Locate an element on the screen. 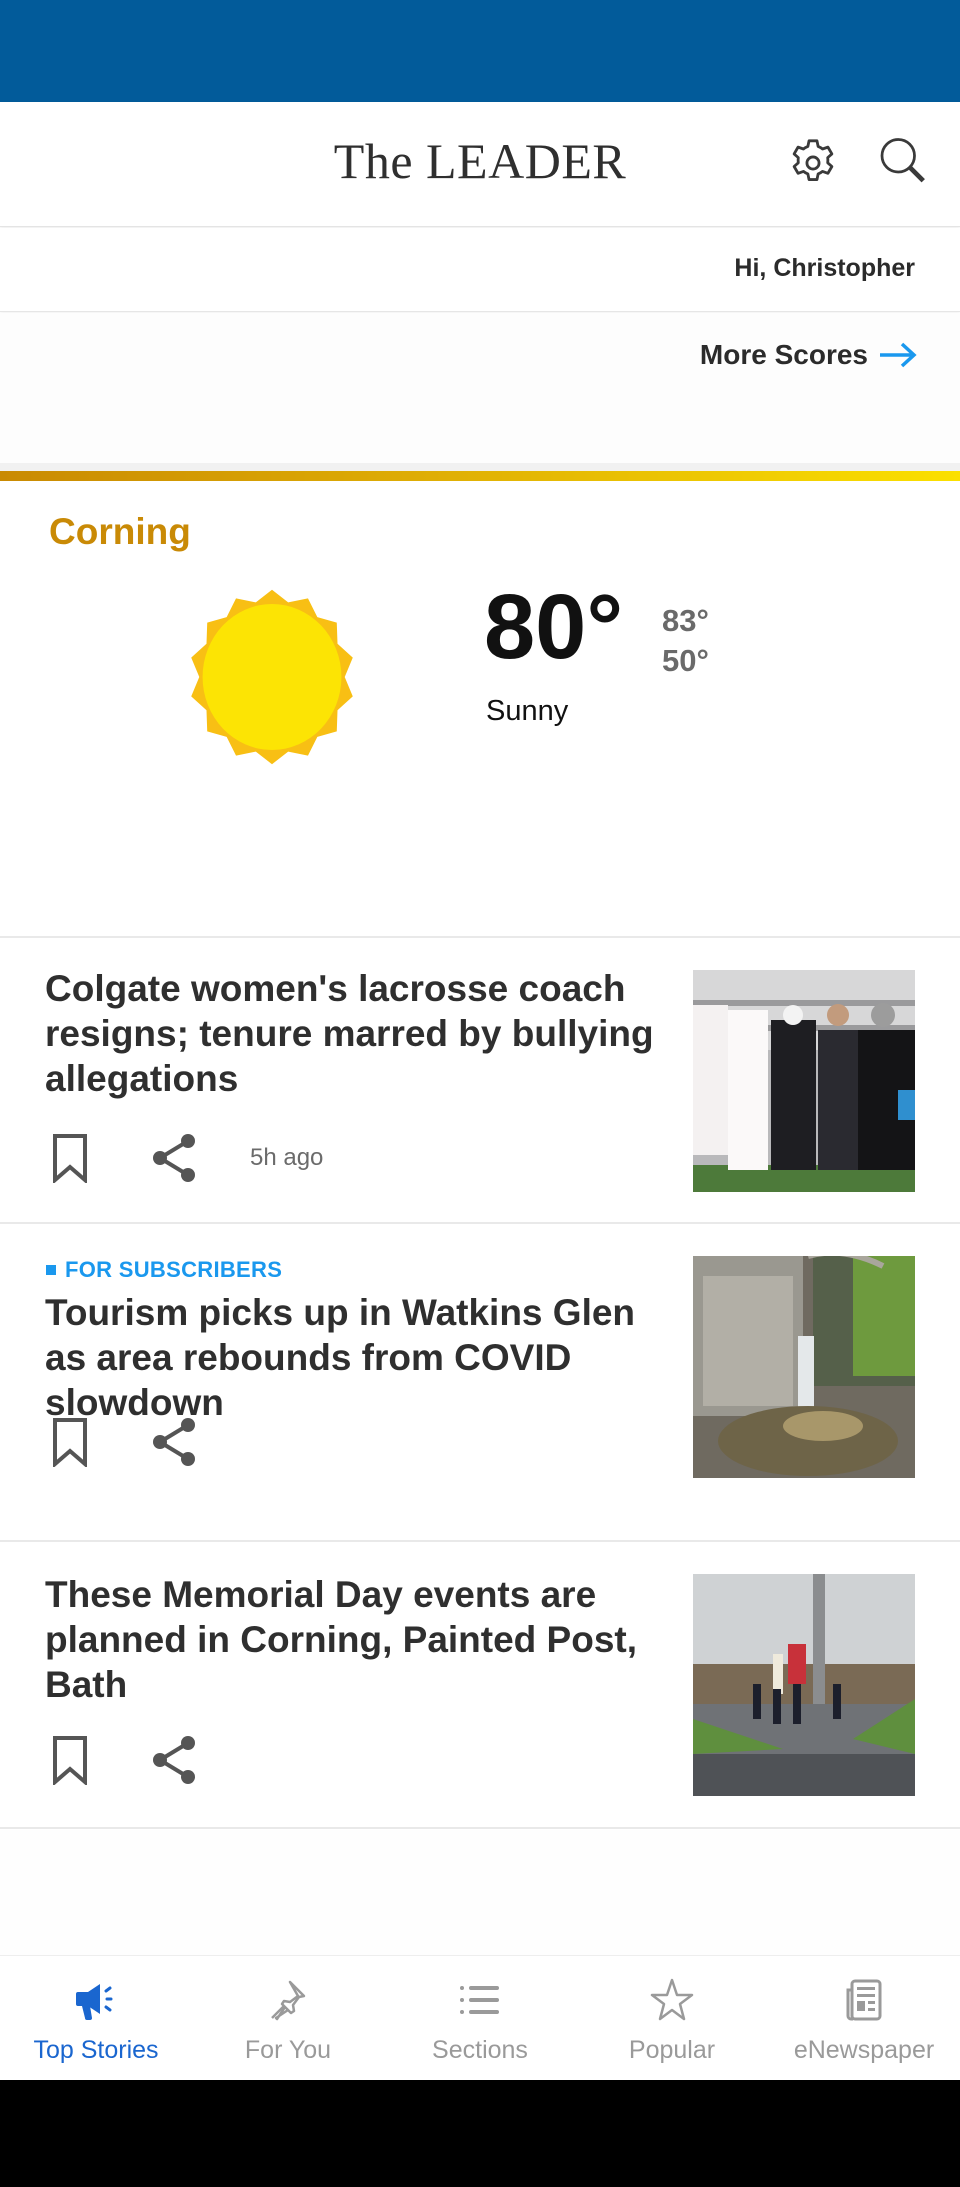  memorial-day-photo is located at coordinates (804, 1685).